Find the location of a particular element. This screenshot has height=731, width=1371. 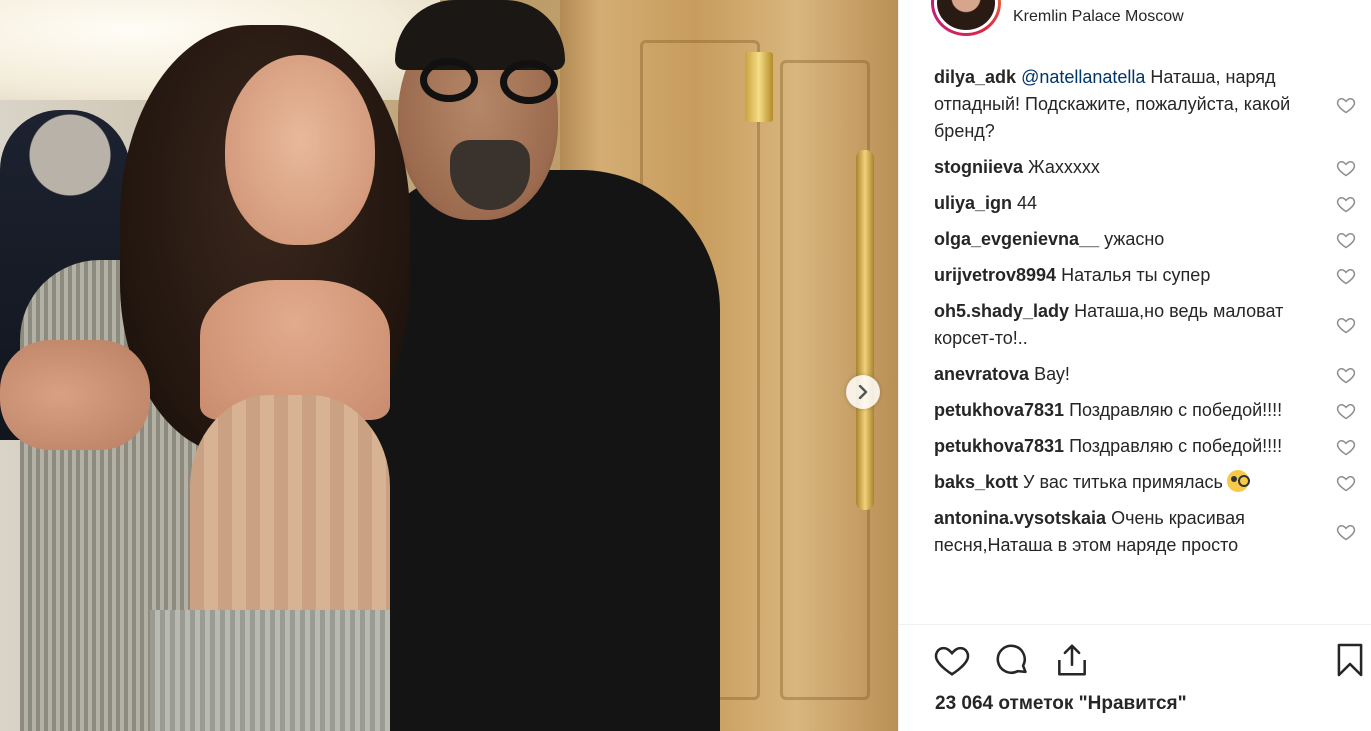

post-header: Kremlin Palace Moscow is located at coordinates (1135, 20).